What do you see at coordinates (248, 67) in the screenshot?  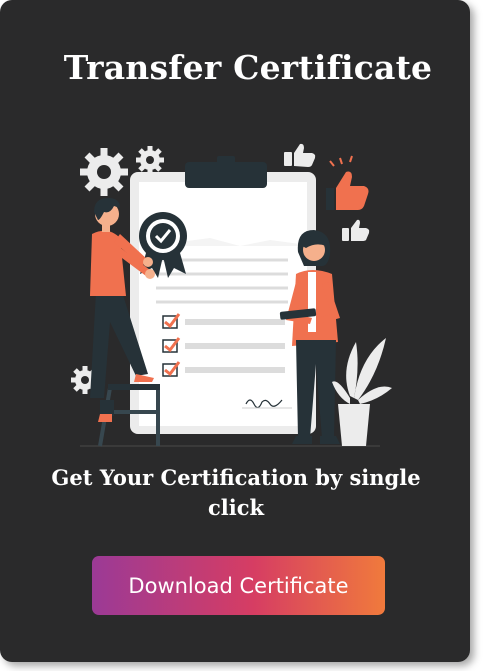 I see `page-title: Transfer Certificate` at bounding box center [248, 67].